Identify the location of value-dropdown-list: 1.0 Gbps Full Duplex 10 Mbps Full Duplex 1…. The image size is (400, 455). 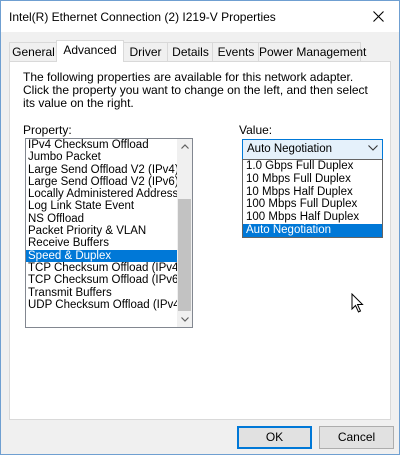
(312, 198).